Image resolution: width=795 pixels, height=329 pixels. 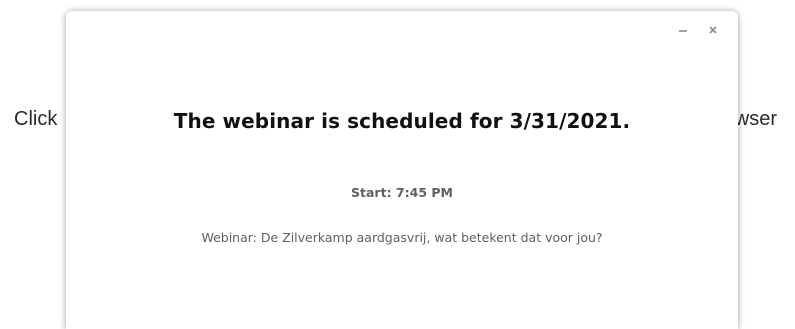 What do you see at coordinates (402, 121) in the screenshot?
I see `dialog-title: The webinar is scheduled for 3/31/2021.` at bounding box center [402, 121].